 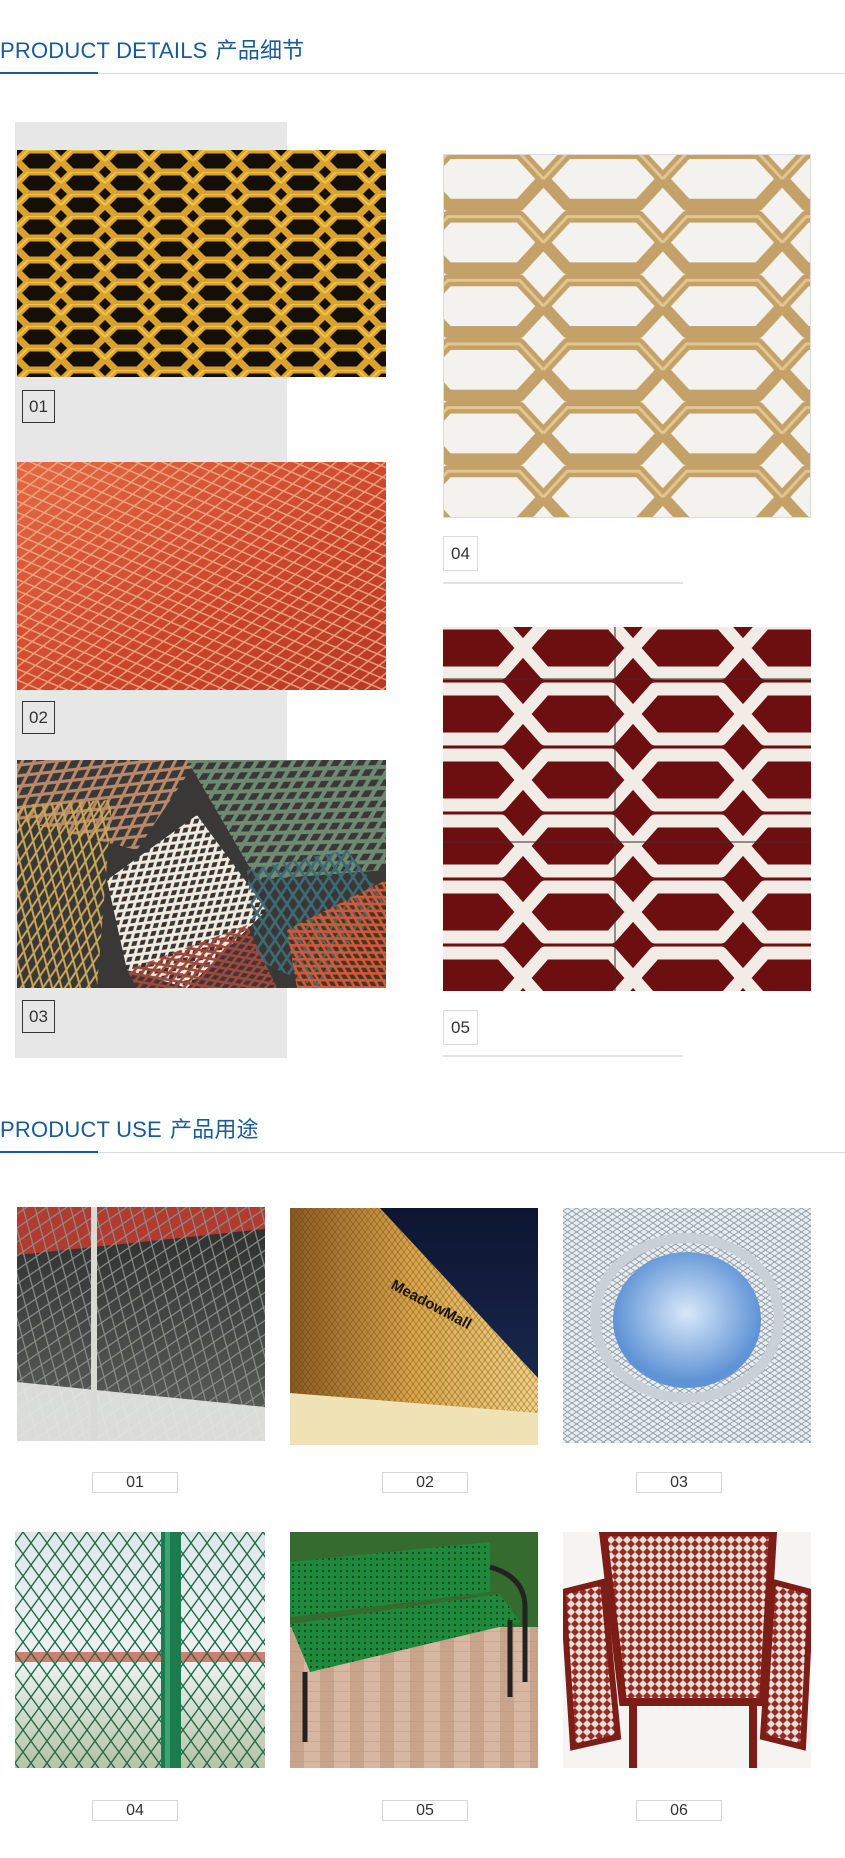 I want to click on use-title-rule, so click(x=422, y=1152).